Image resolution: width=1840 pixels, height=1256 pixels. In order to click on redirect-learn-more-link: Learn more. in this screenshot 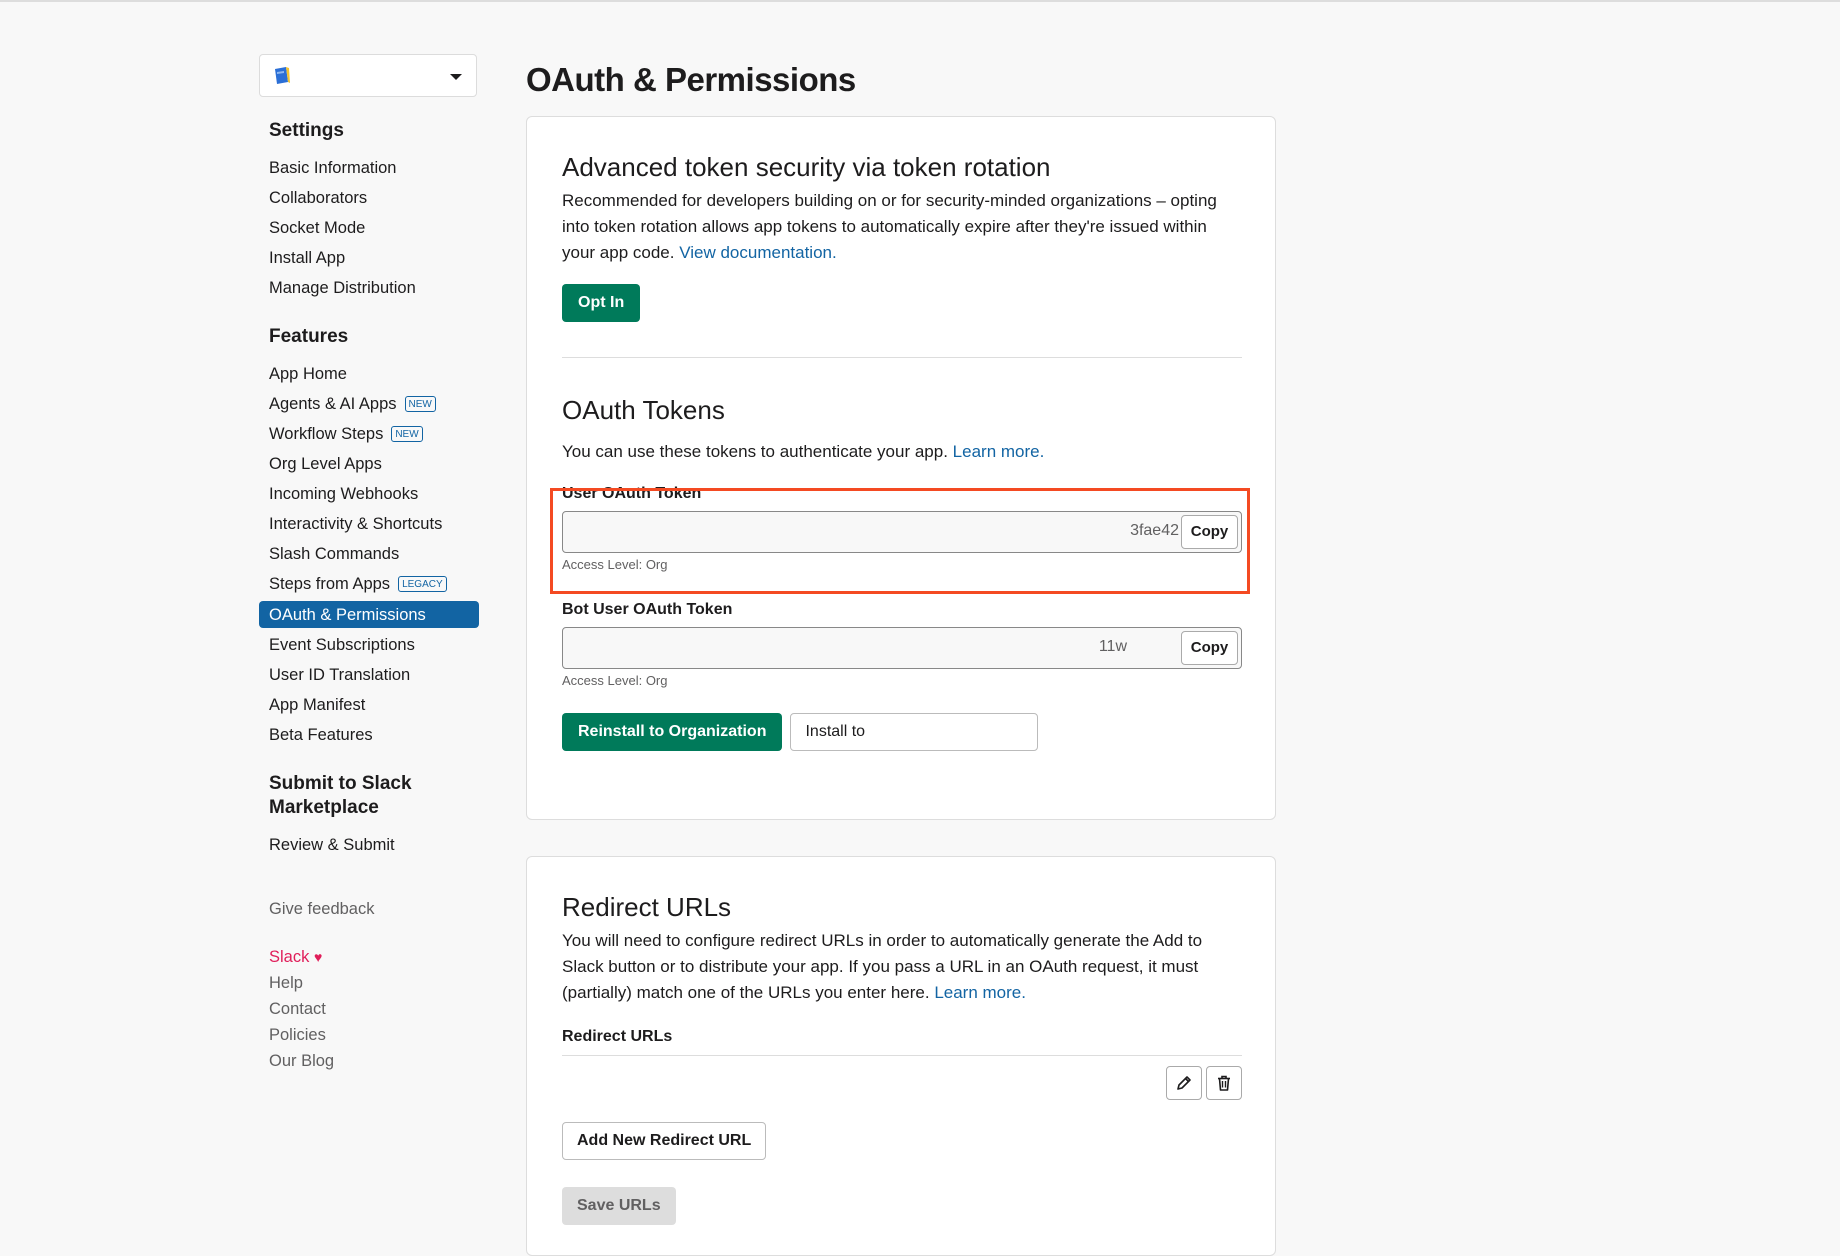, I will do `click(980, 992)`.